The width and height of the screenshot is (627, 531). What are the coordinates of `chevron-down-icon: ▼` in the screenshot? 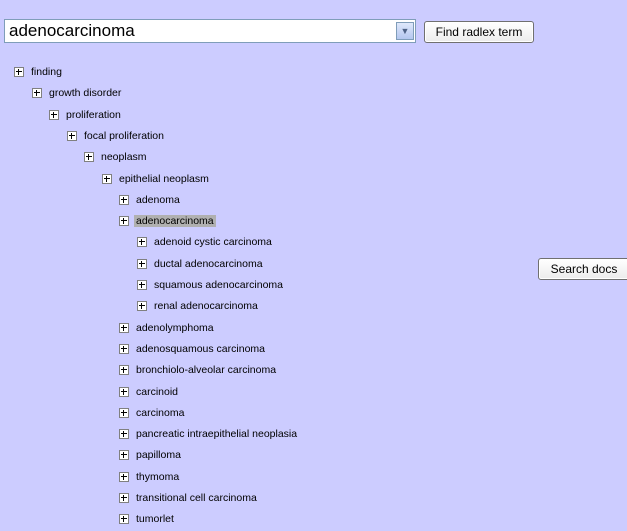 It's located at (405, 31).